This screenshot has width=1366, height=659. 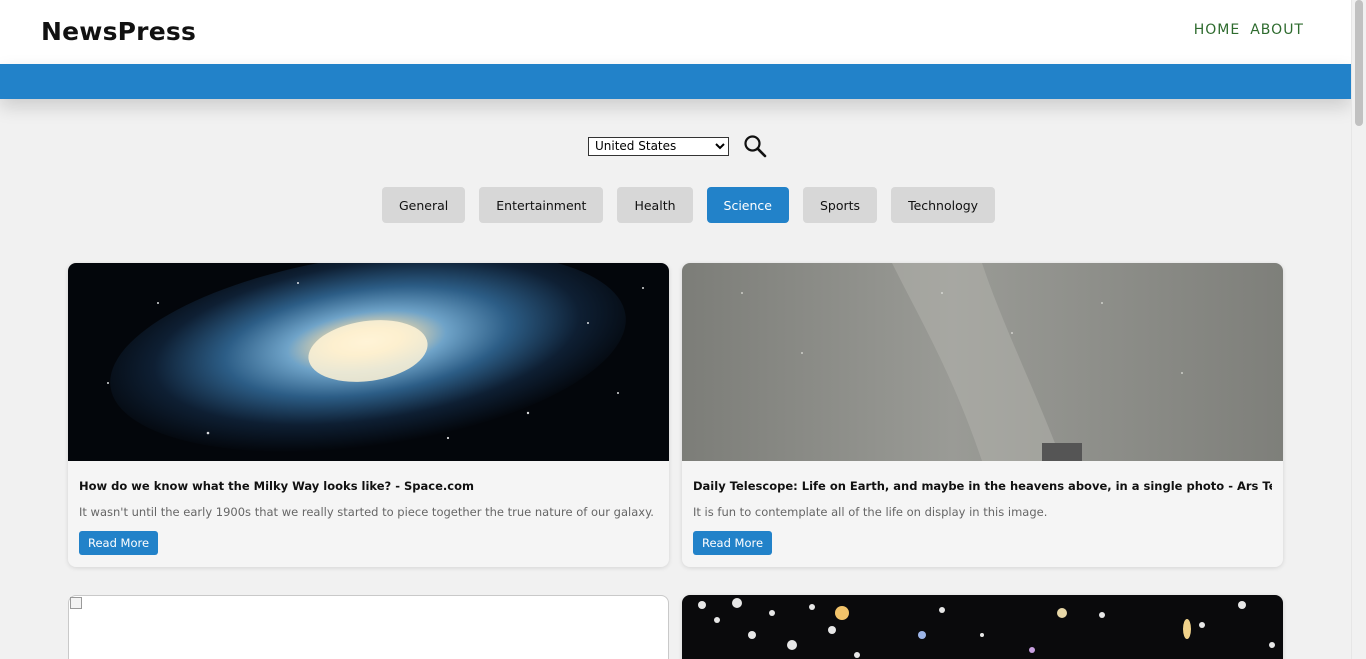 I want to click on scrollbar-thumb, so click(x=1359, y=63).